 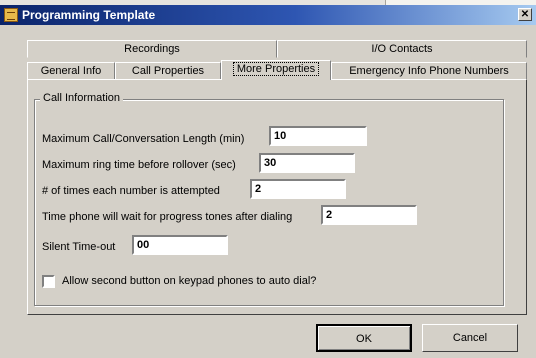 What do you see at coordinates (298, 189) in the screenshot?
I see `attempts-input` at bounding box center [298, 189].